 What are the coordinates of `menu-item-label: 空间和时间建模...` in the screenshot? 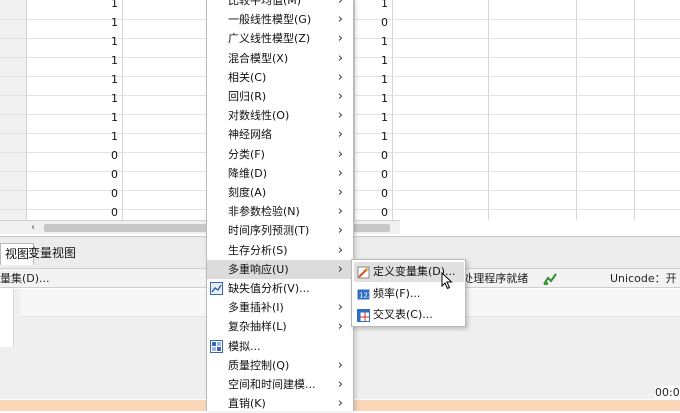 It's located at (272, 384).